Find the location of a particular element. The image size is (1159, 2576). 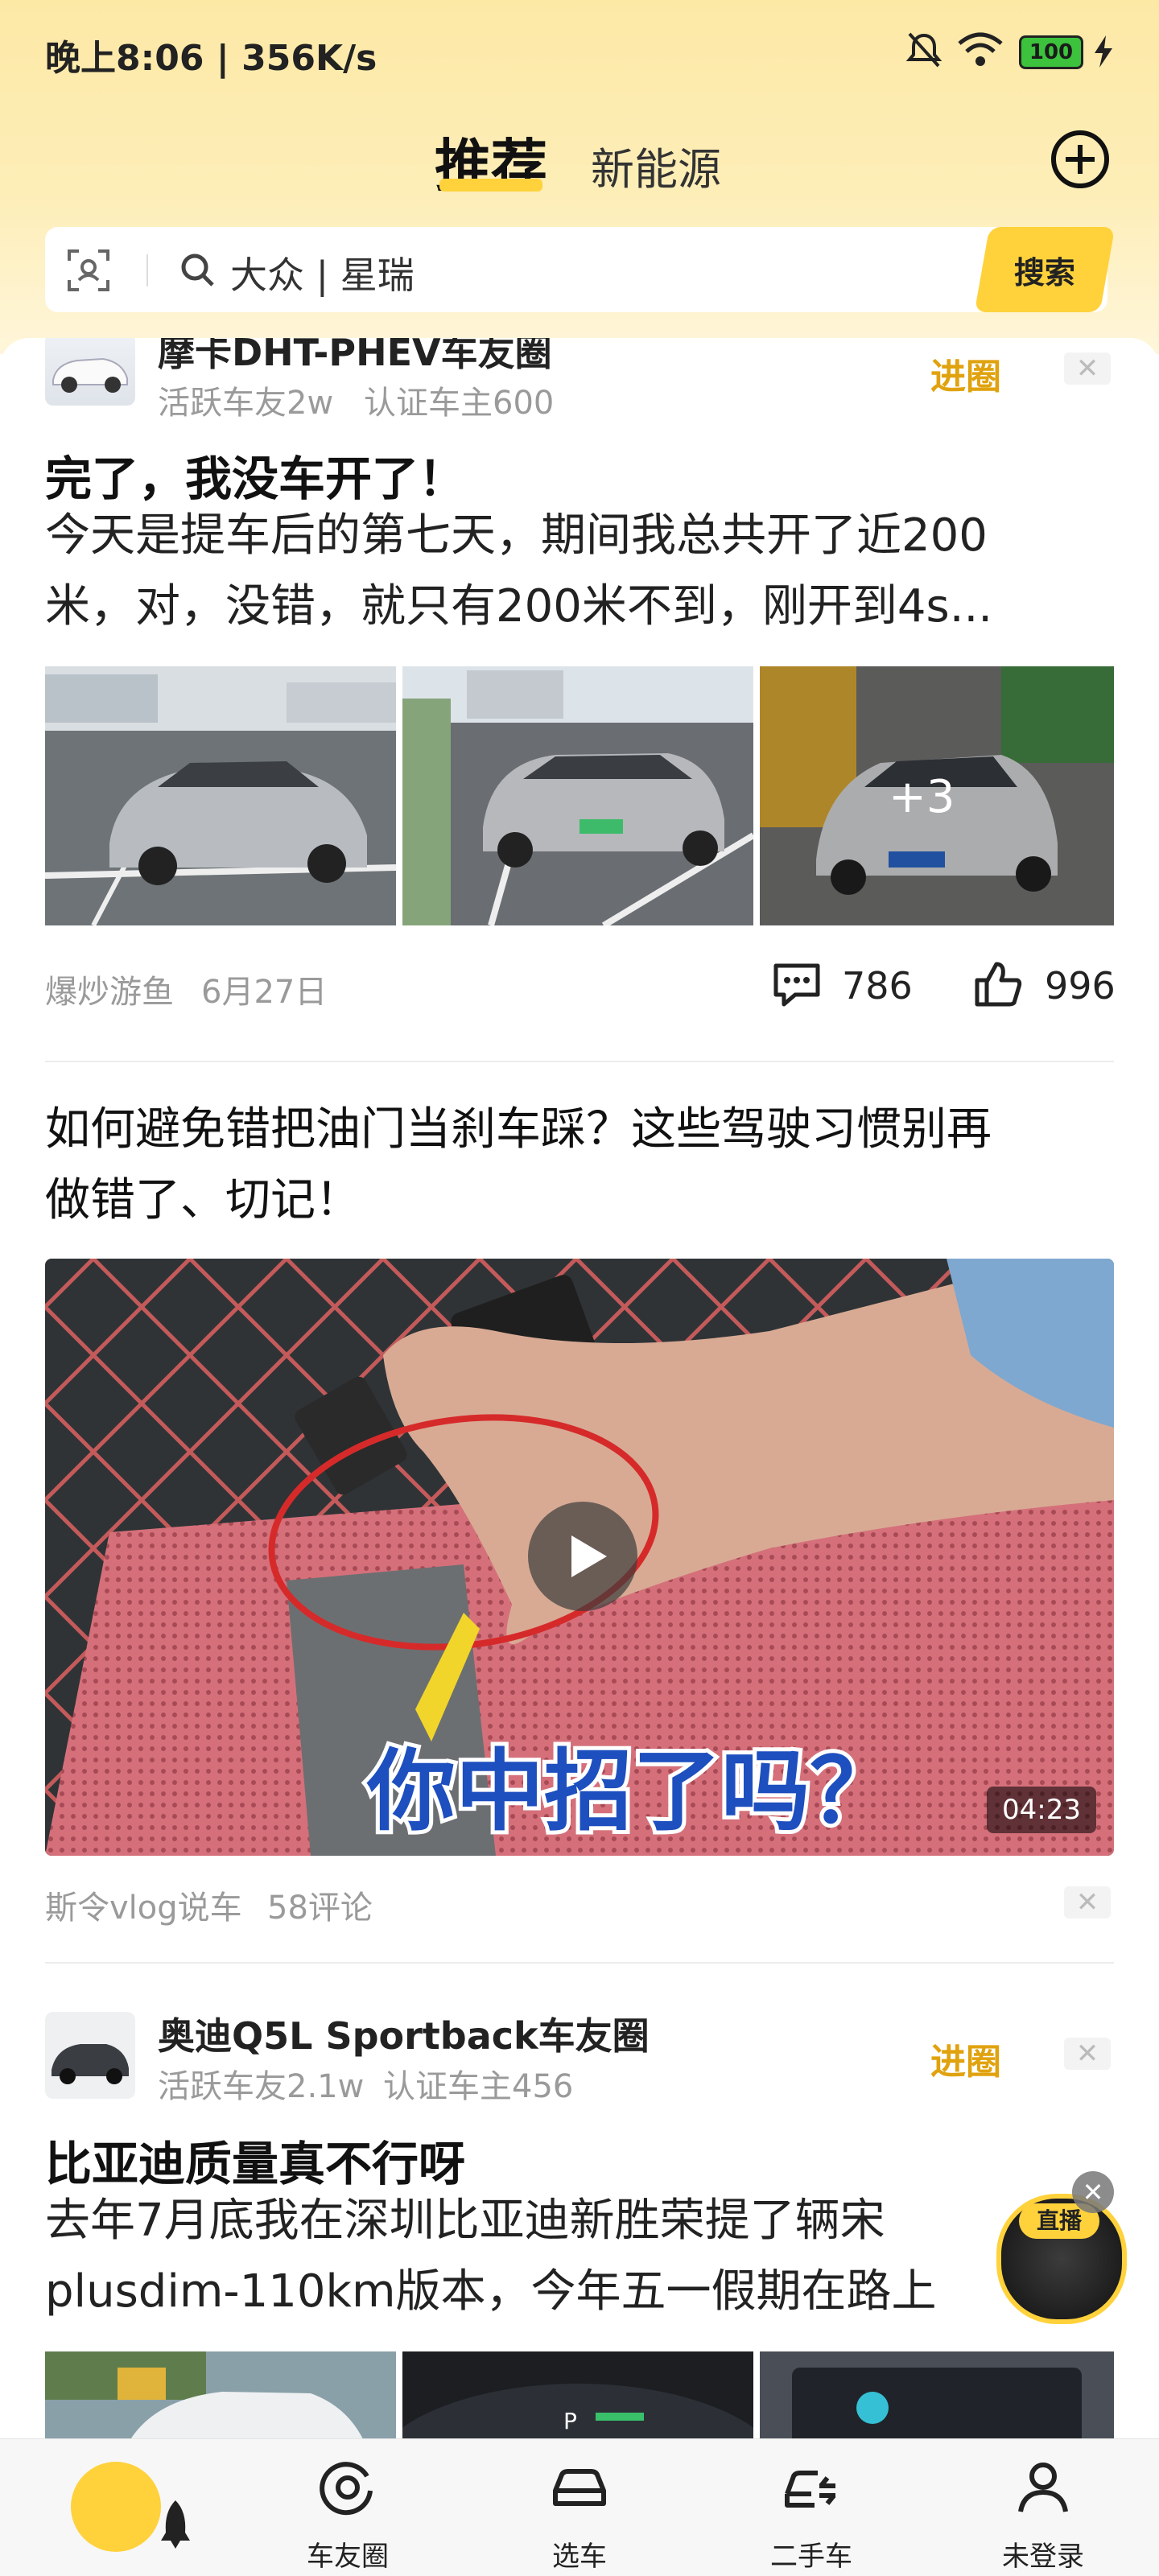

like-icon is located at coordinates (998, 984).